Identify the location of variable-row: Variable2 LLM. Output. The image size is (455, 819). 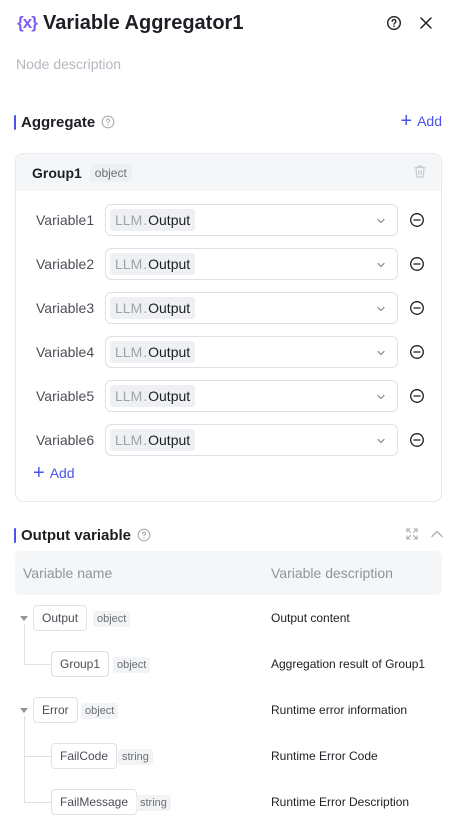
(229, 264).